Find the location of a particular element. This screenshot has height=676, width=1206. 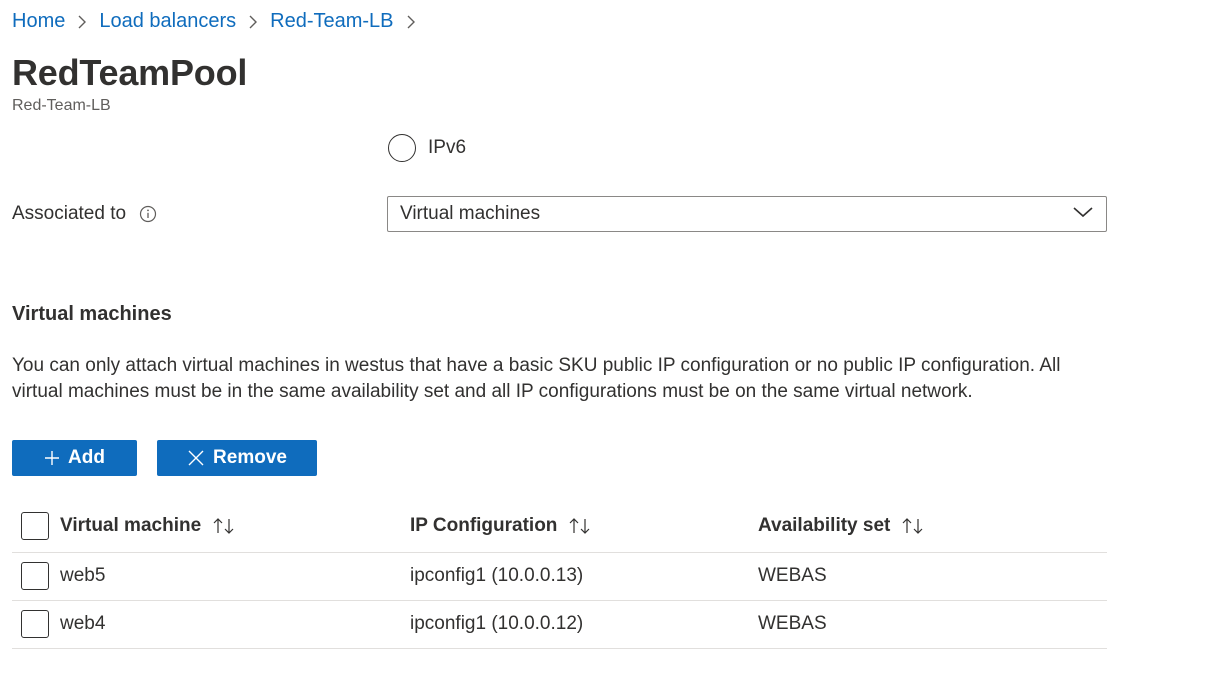

breadcrumb-load-balancers-link: Load balancers is located at coordinates (167, 21).